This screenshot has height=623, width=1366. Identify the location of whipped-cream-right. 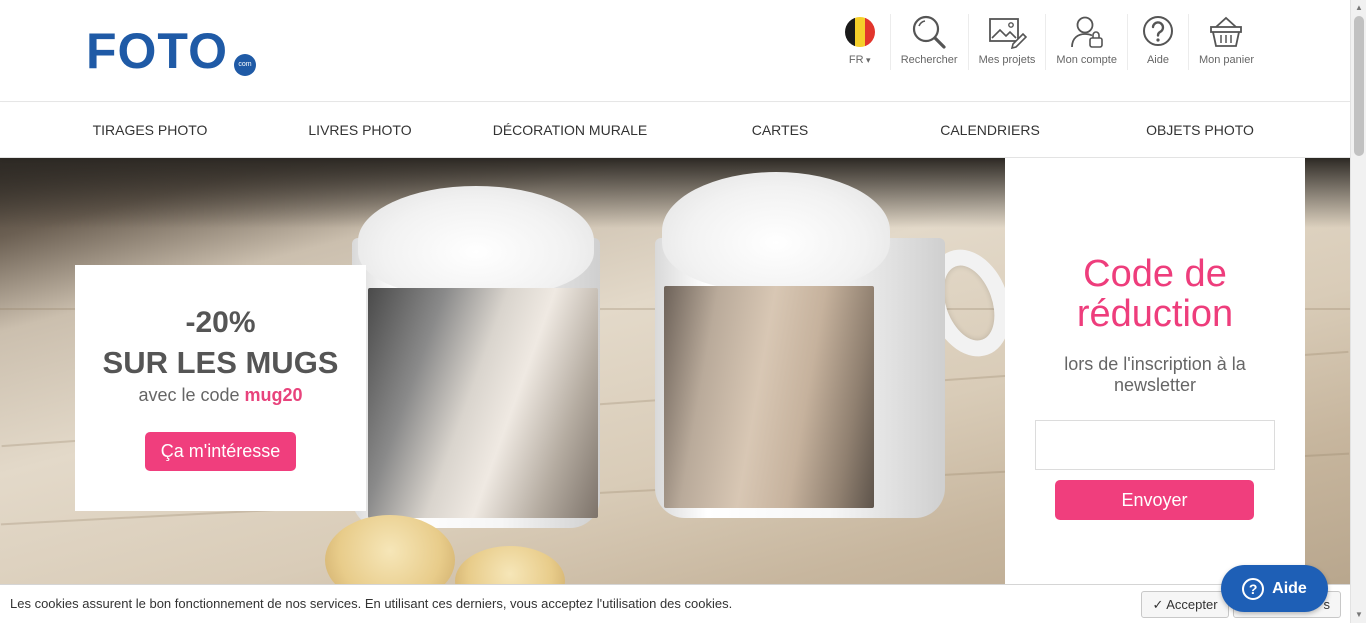
(776, 231).